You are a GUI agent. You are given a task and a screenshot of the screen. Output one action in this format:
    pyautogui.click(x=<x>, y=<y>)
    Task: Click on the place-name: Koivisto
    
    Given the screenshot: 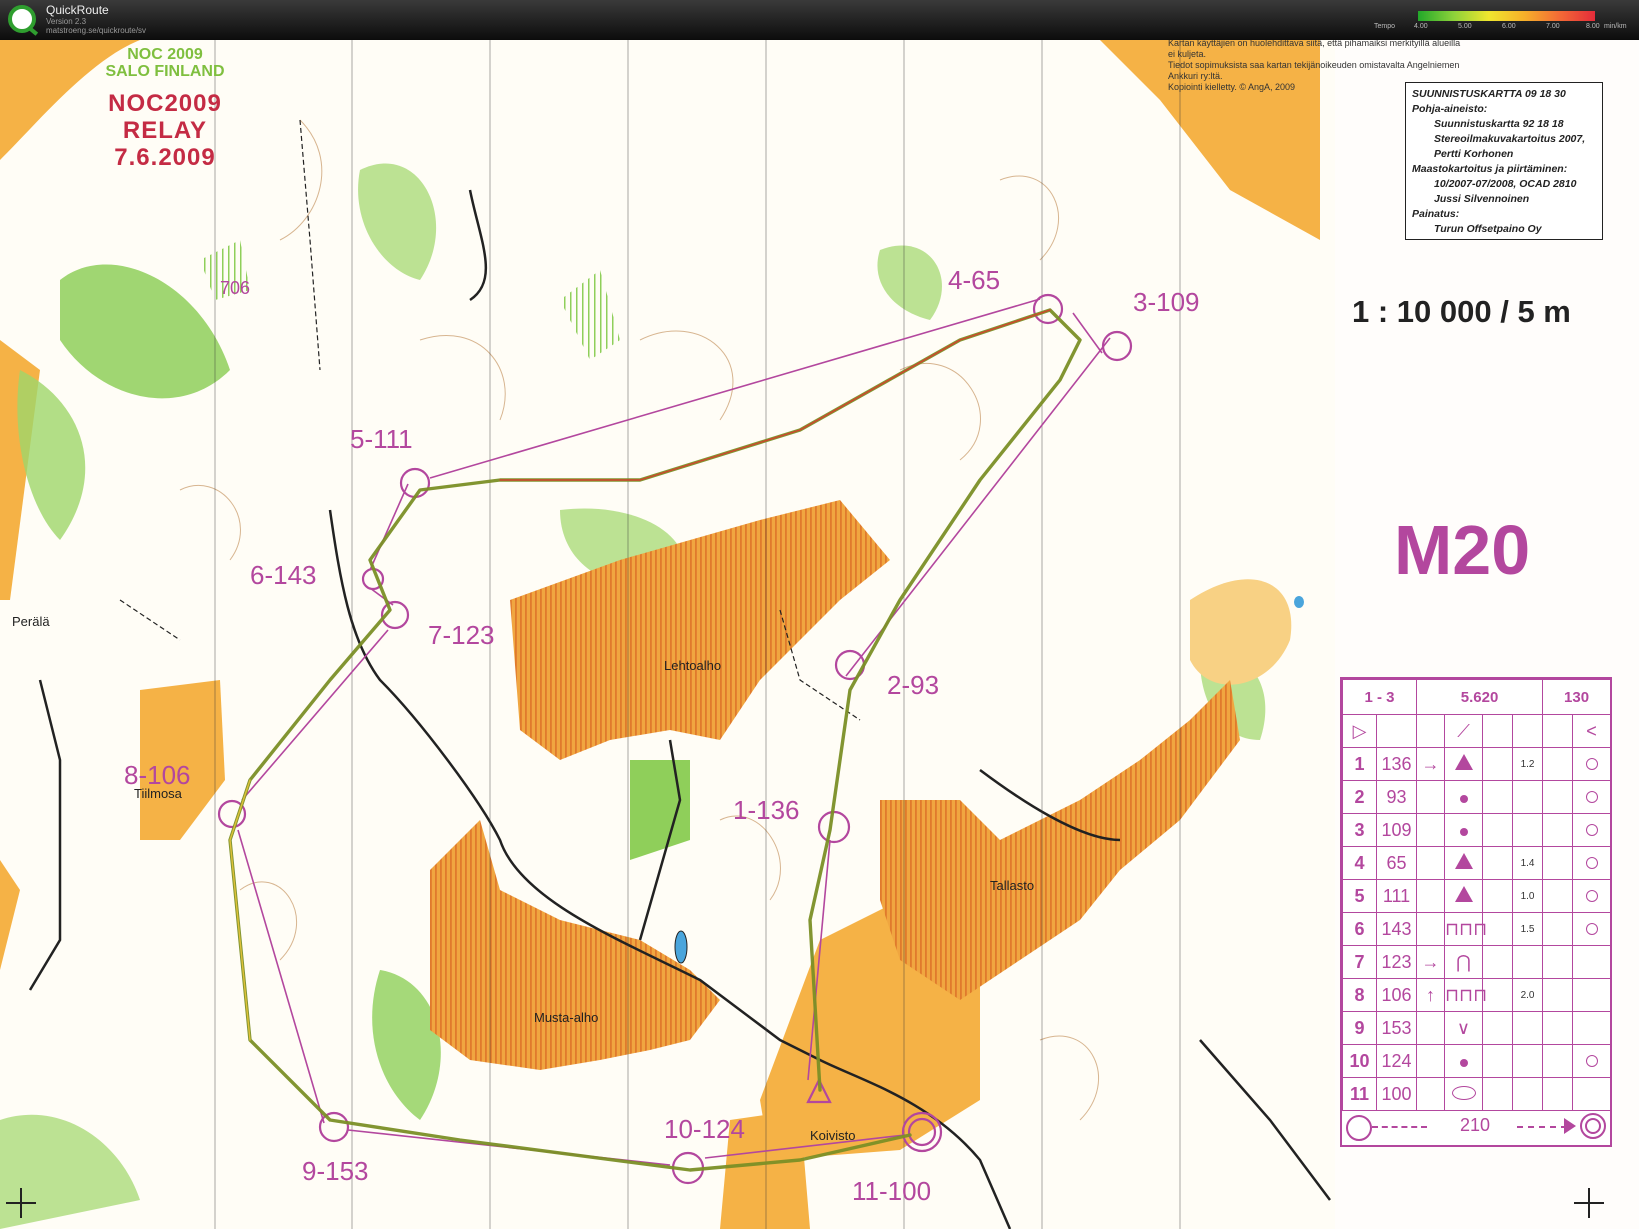 What is the action you would take?
    pyautogui.click(x=833, y=1135)
    